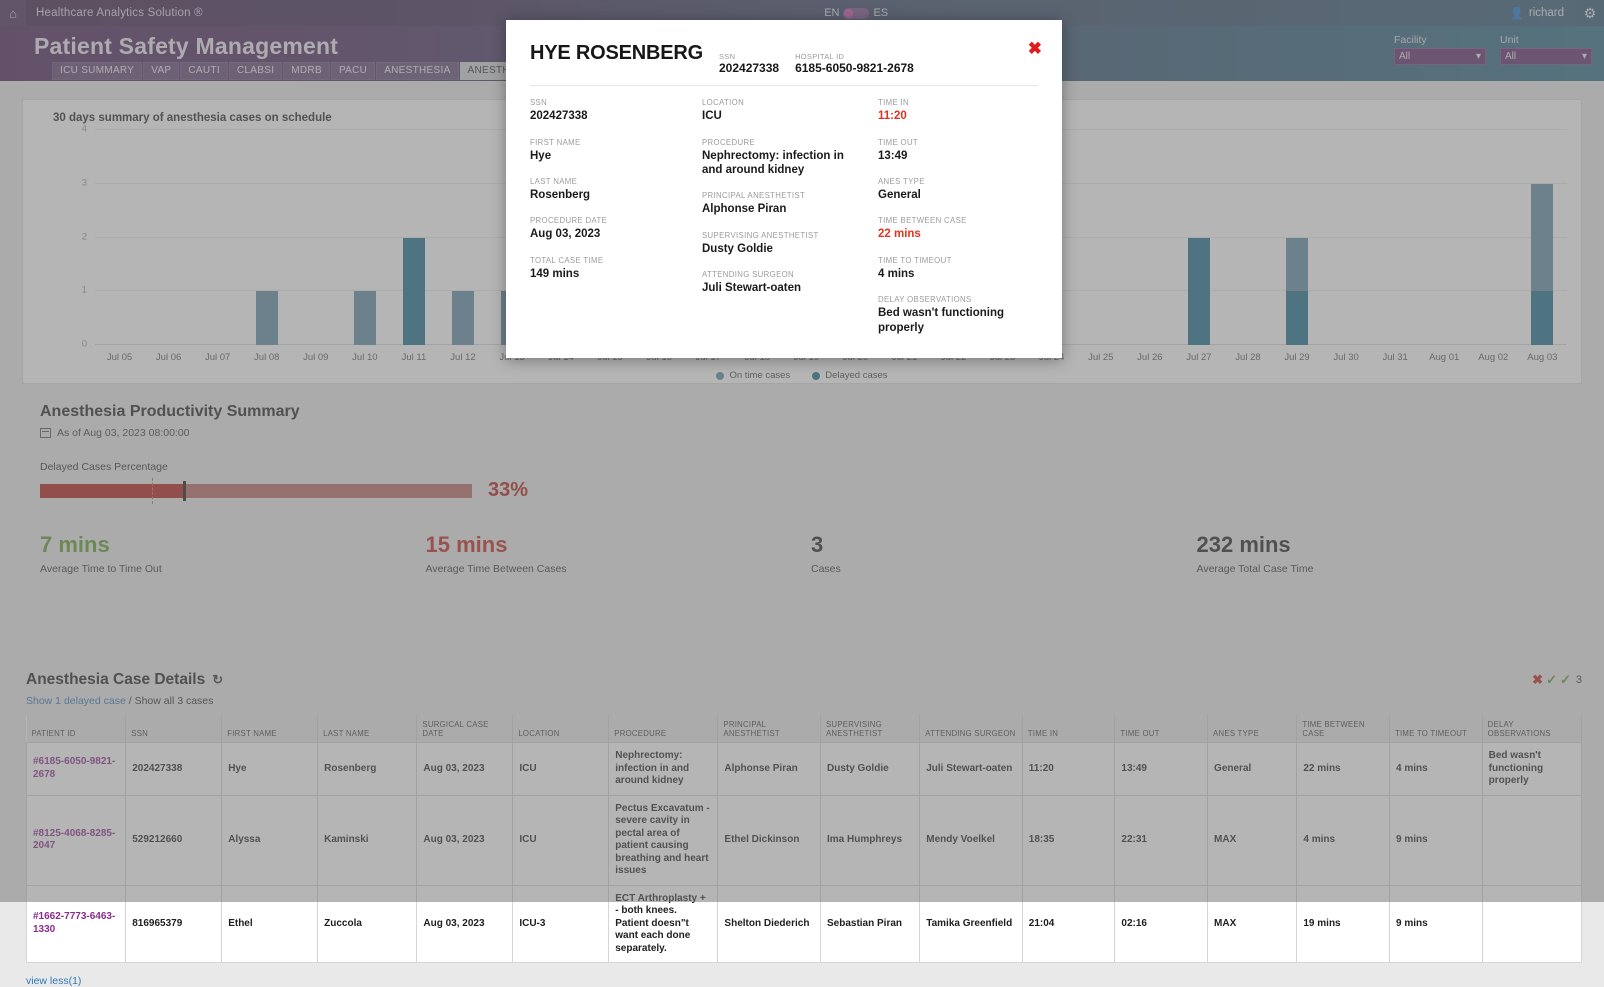 The image size is (1604, 987). Describe the element at coordinates (898, 142) in the screenshot. I see `modal-field-label: TIME OUT` at that location.